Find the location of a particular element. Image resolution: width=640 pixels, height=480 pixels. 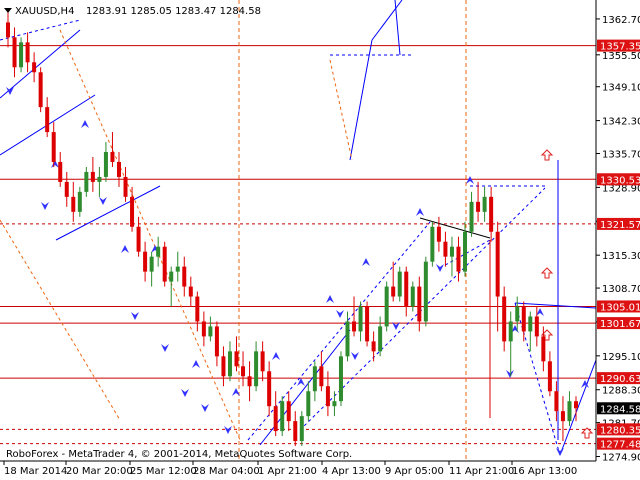

x-tick-label: 9 Apr 05:00 is located at coordinates (414, 471).